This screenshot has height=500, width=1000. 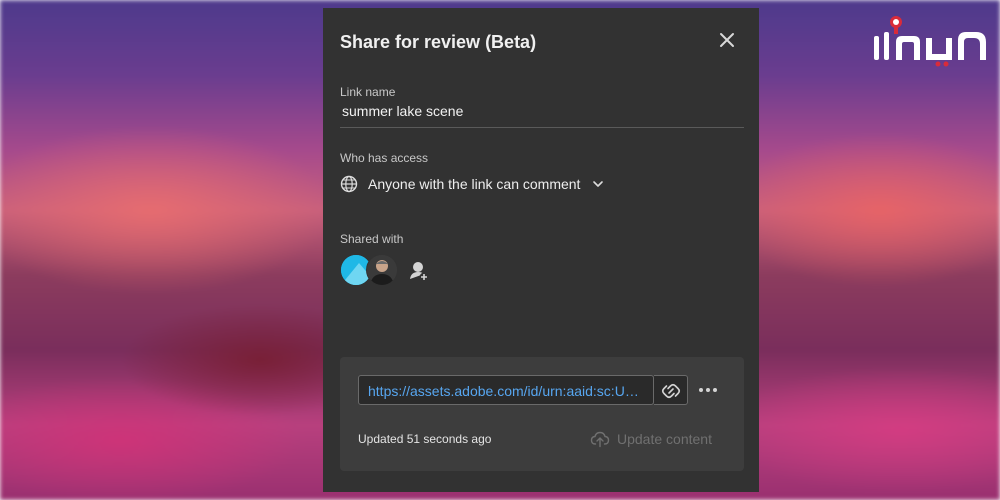 I want to click on link-name-label: Link name, so click(x=368, y=92).